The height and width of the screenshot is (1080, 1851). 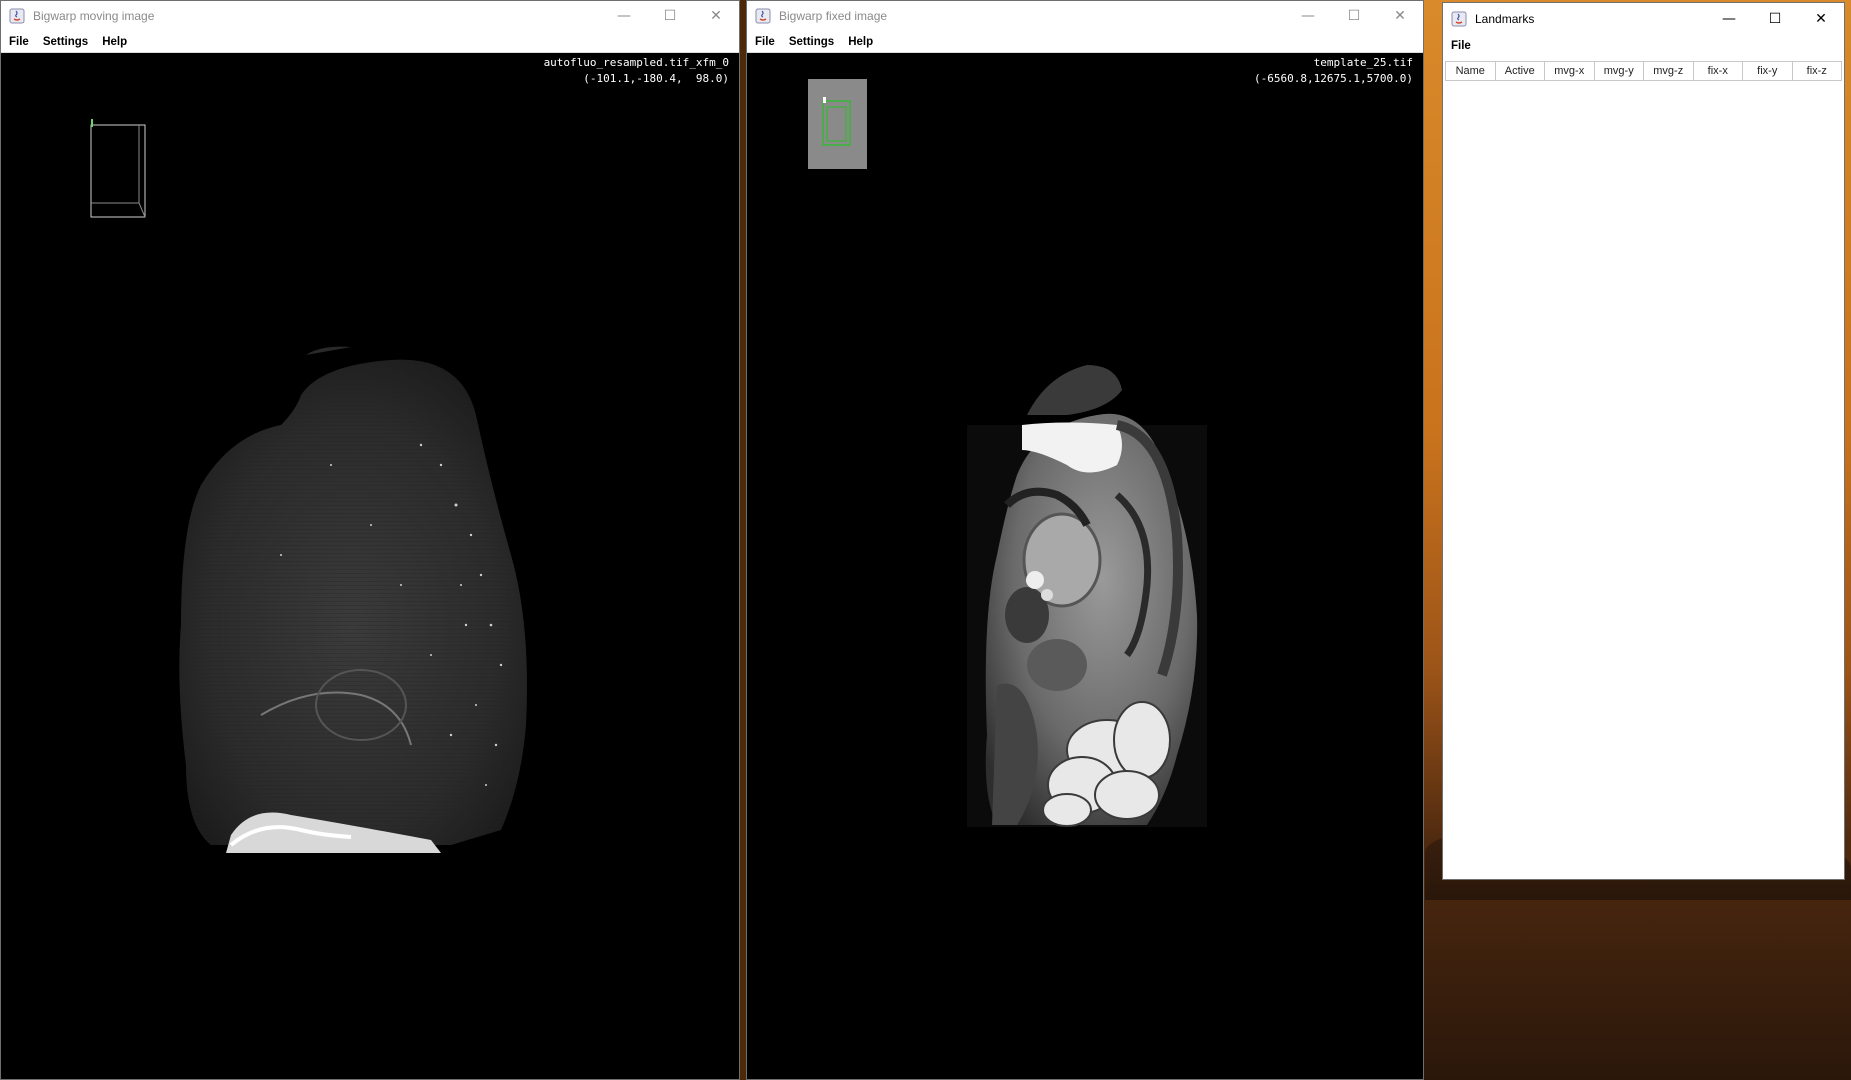 I want to click on fixed-menubar: File Settings Help, so click(x=1085, y=42).